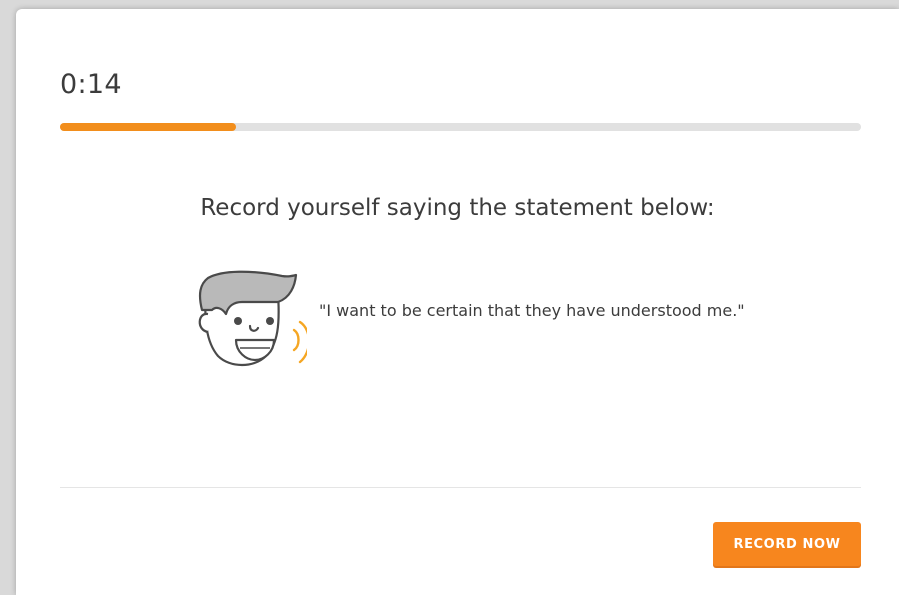 The image size is (899, 595). Describe the element at coordinates (460, 127) in the screenshot. I see `progress-bar` at that location.